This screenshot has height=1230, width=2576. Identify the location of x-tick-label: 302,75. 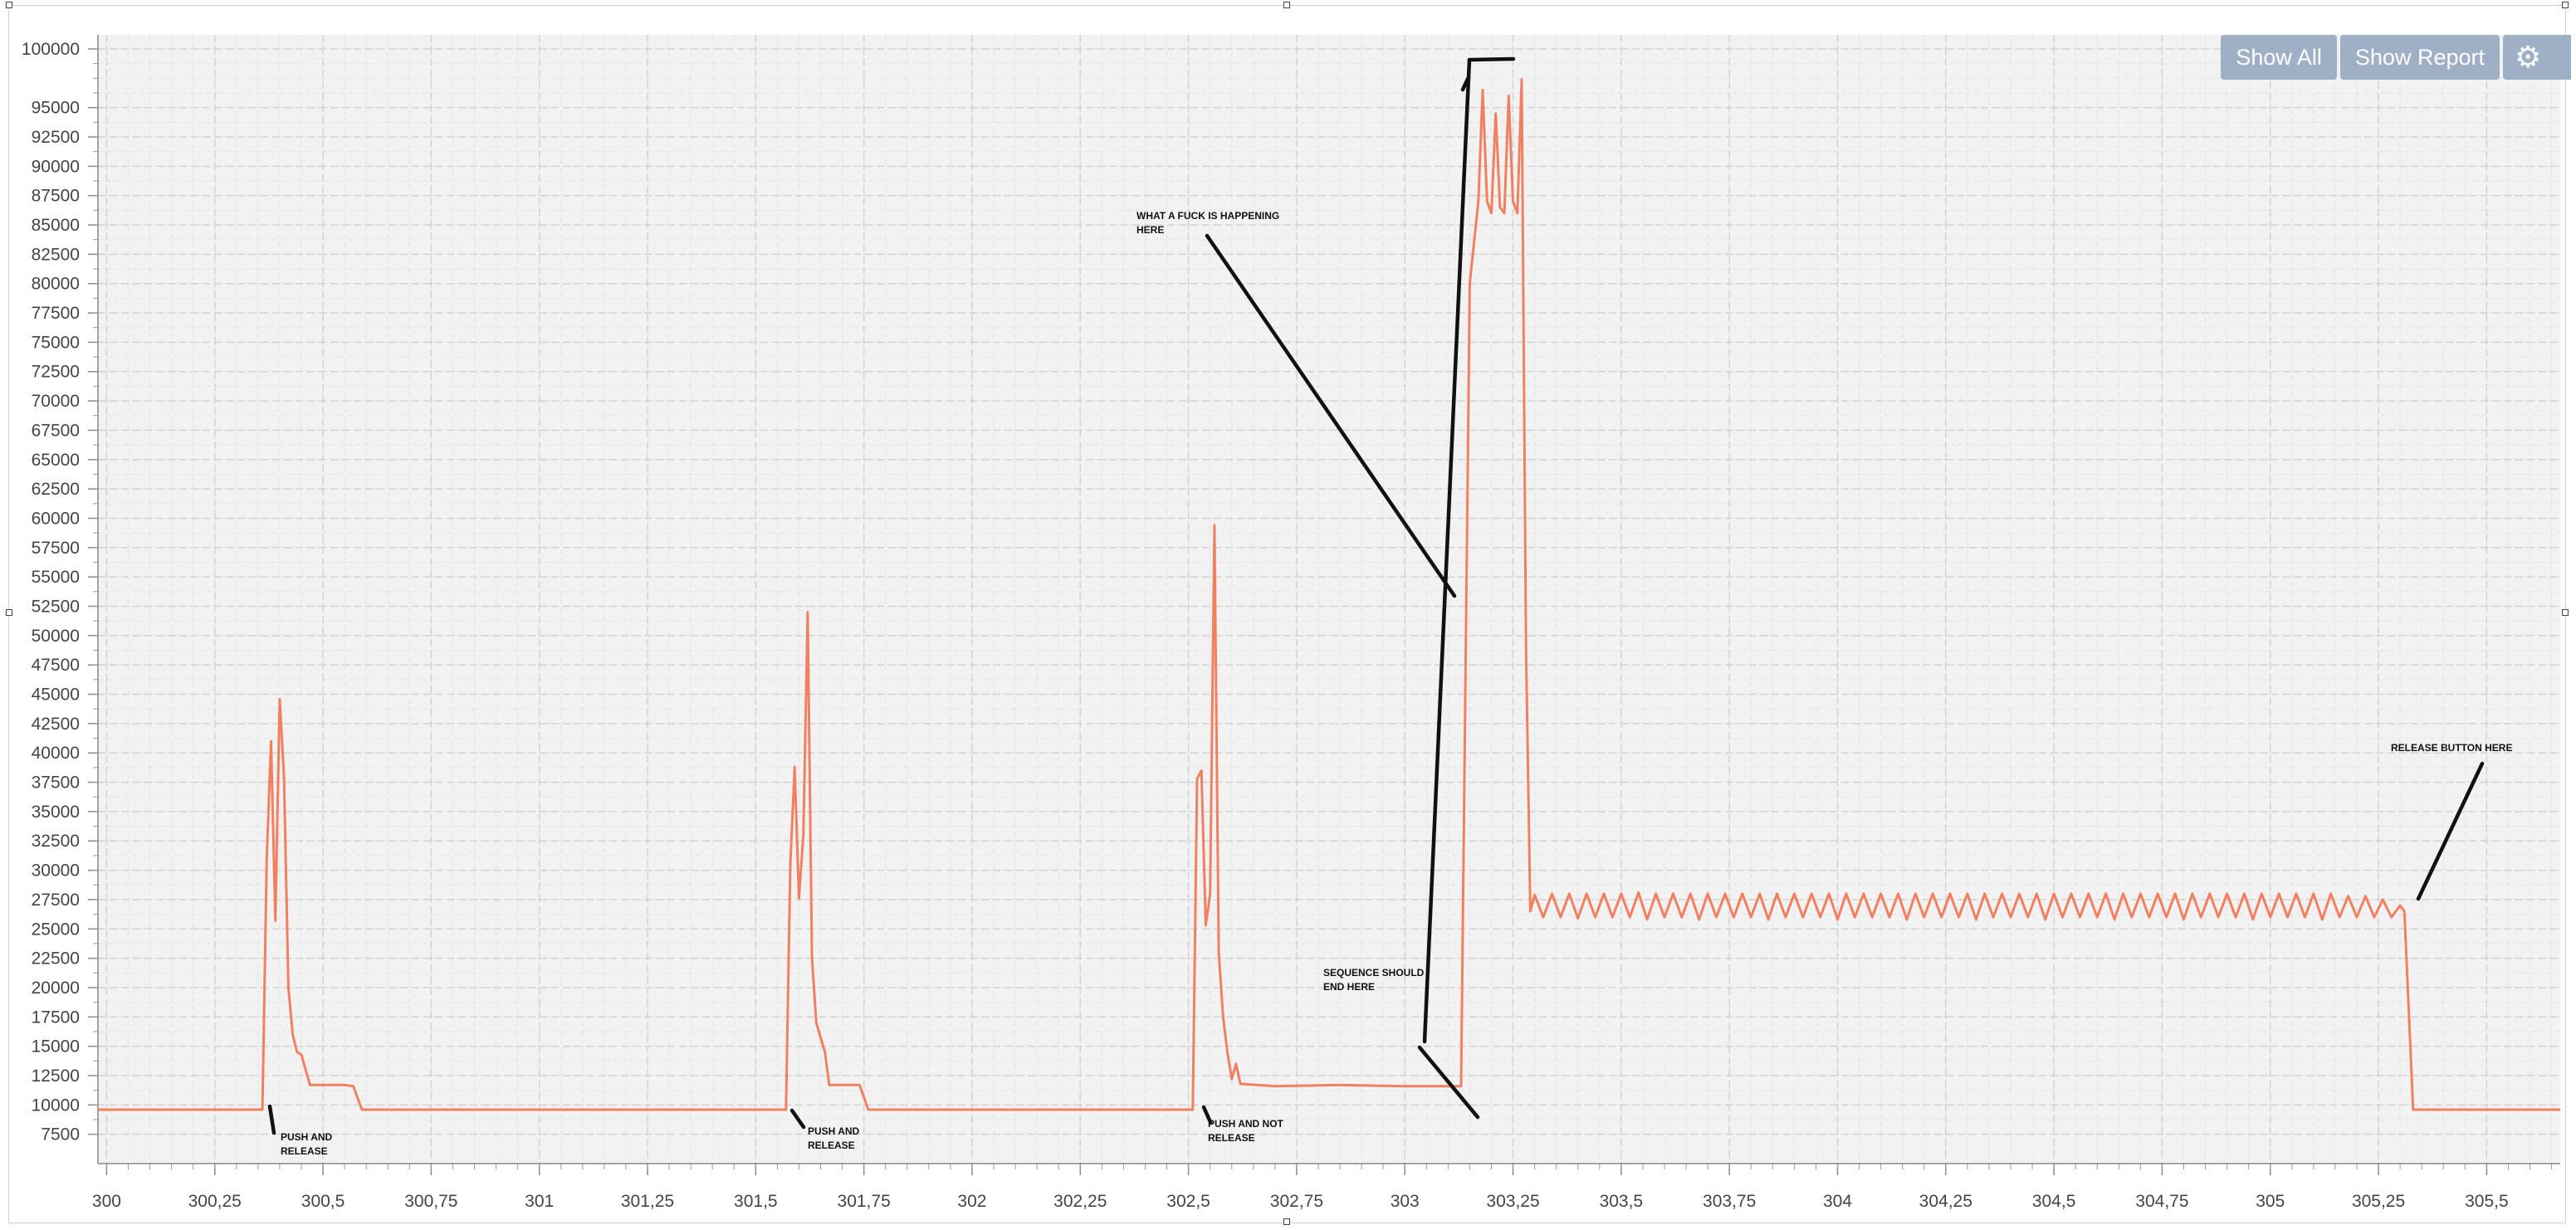
(1296, 1201).